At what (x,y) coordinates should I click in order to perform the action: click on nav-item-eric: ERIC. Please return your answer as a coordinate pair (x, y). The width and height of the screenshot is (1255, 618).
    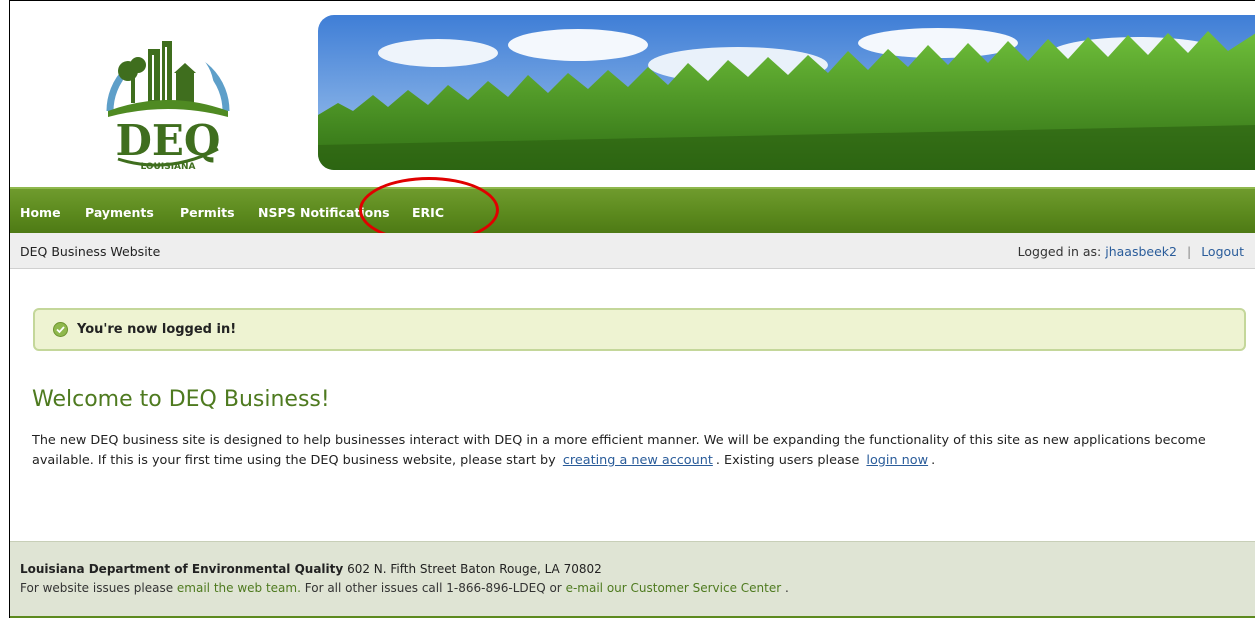
    Looking at the image, I should click on (428, 212).